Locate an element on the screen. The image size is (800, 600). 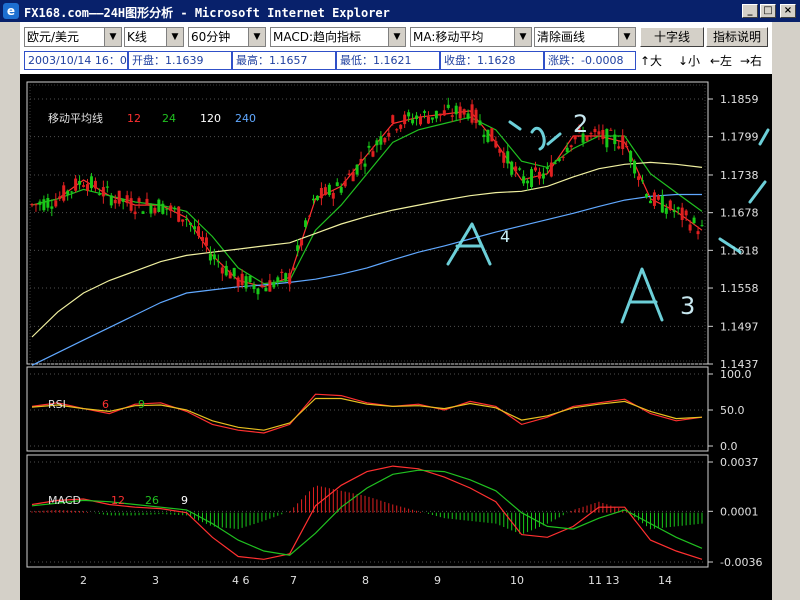
chart-type-value: K线 is located at coordinates (137, 37).